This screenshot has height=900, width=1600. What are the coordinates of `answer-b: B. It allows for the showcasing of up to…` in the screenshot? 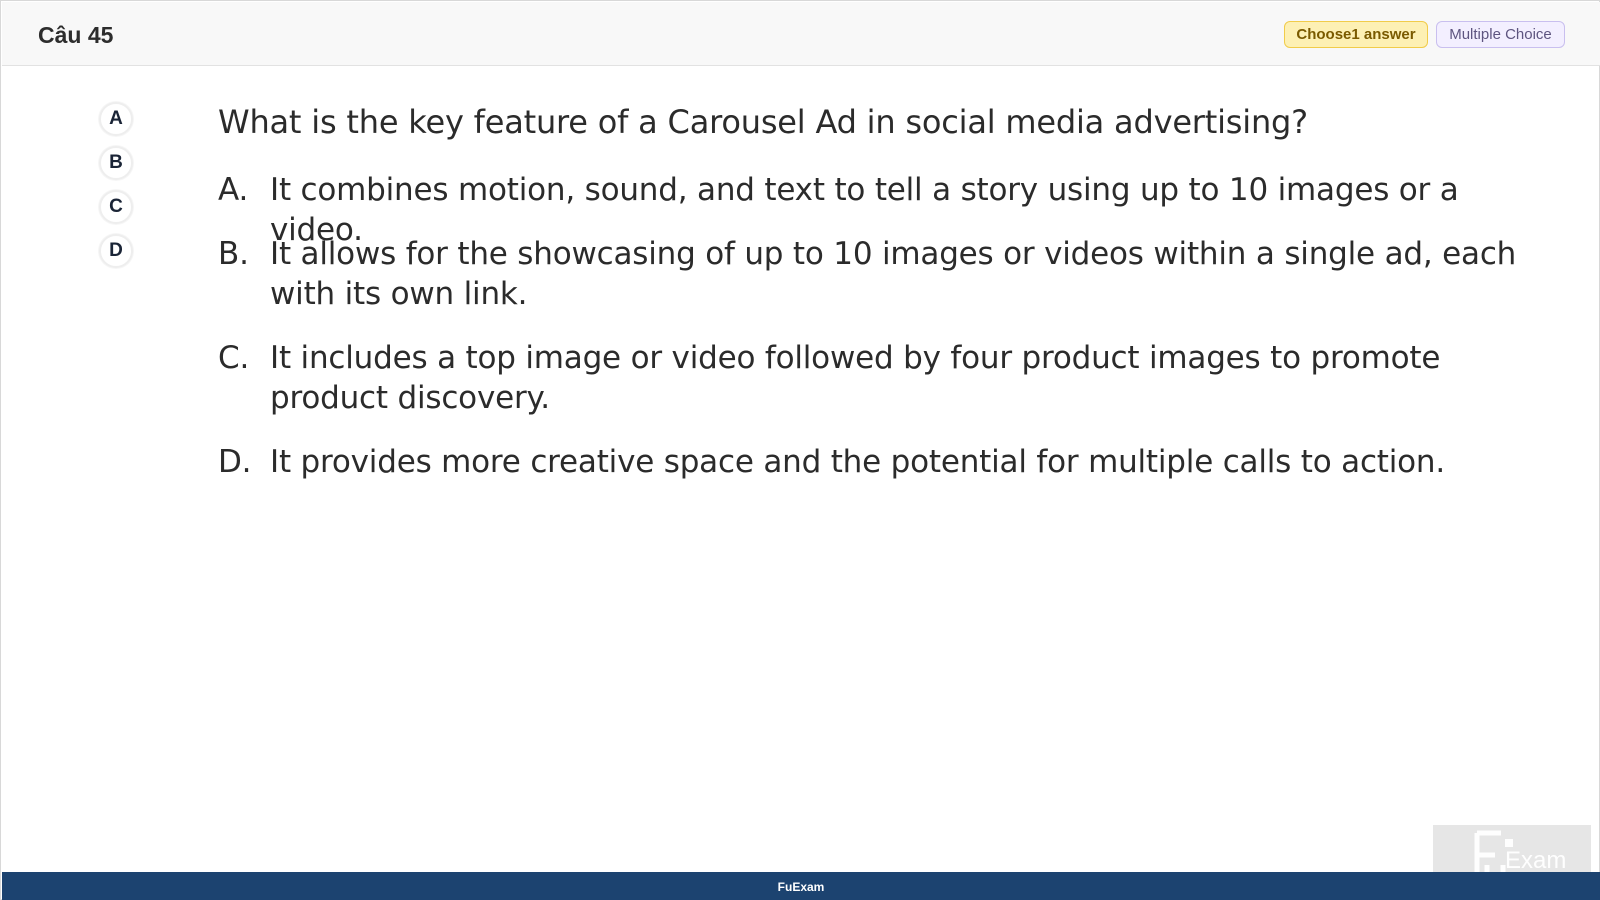 It's located at (888, 274).